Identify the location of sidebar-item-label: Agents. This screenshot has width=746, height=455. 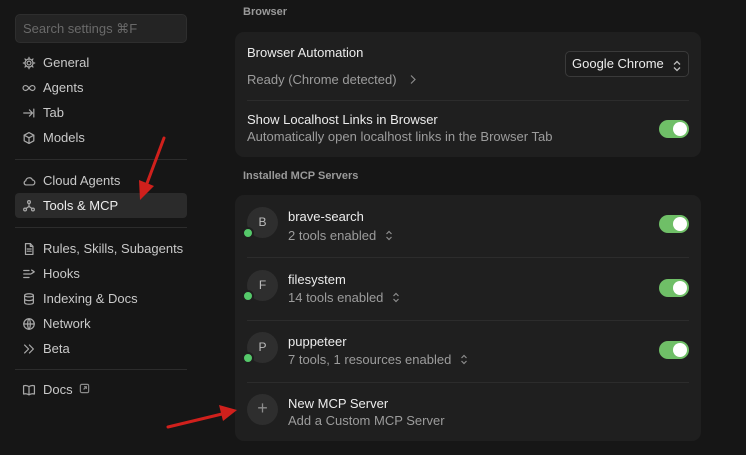
(63, 87).